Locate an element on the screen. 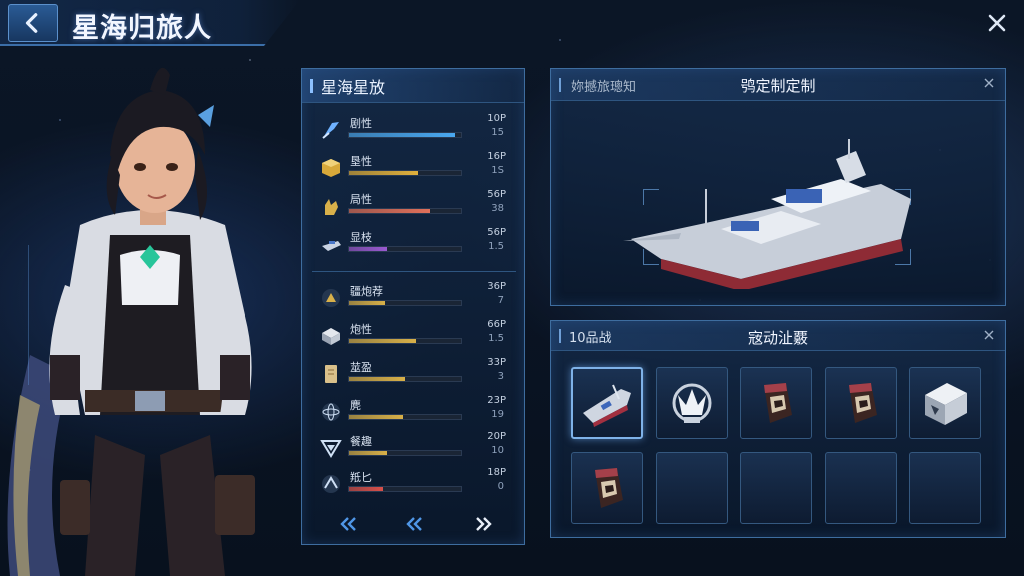 The image size is (1024, 576). steel-crate-item-icon is located at coordinates (945, 403).